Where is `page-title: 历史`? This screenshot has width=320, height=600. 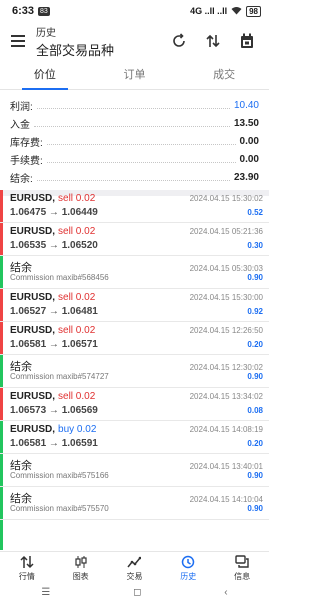 page-title: 历史 is located at coordinates (46, 33).